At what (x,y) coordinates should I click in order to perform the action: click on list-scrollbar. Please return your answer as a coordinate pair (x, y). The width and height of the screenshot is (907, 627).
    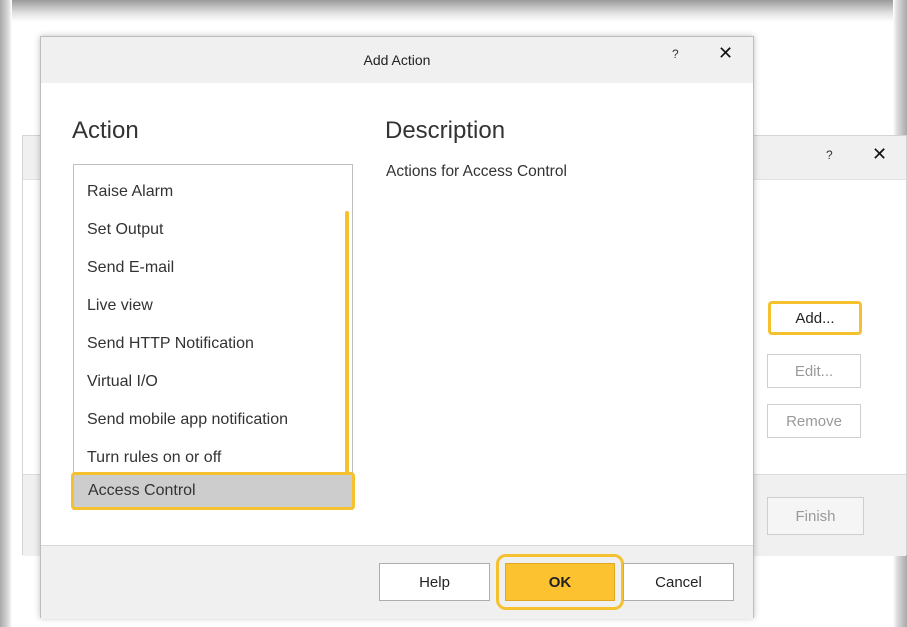
    Looking at the image, I should click on (347, 342).